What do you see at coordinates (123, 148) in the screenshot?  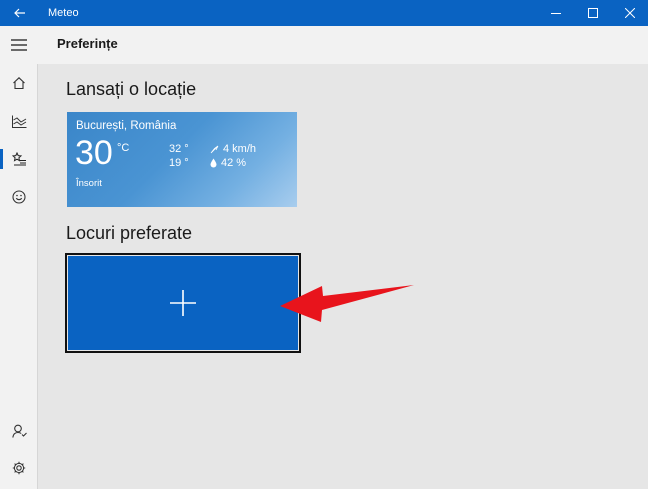 I see `temperature-unit: °C` at bounding box center [123, 148].